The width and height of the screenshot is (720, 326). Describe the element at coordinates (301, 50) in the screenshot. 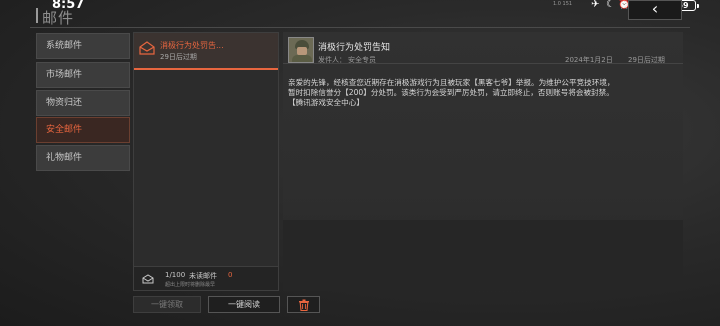

I see `sender-avatar` at that location.